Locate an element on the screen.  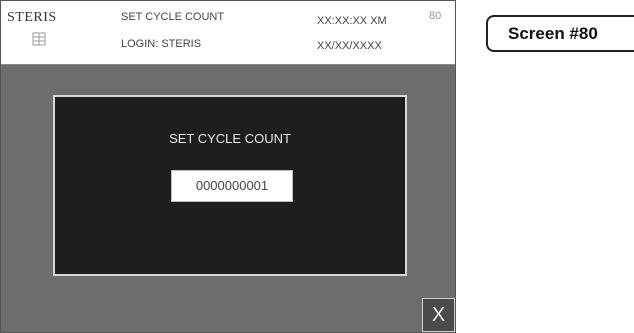
steris-logo-icon is located at coordinates (39, 39).